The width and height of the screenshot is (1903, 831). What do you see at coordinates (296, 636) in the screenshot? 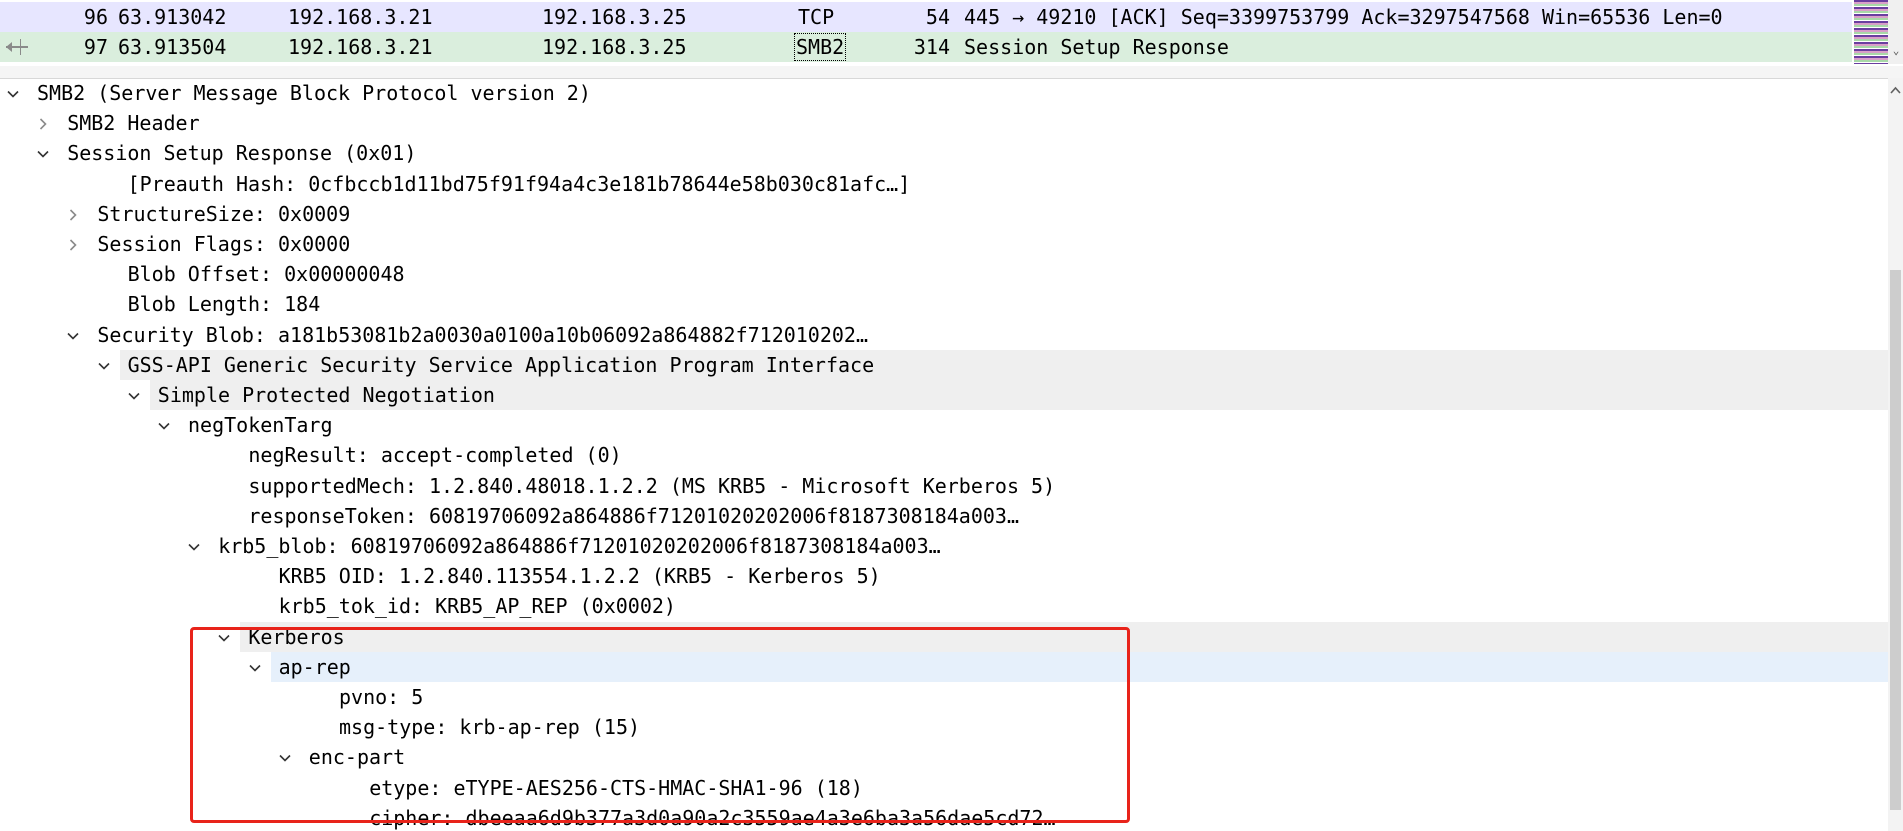
I see `tree-node-label: Kerberos` at bounding box center [296, 636].